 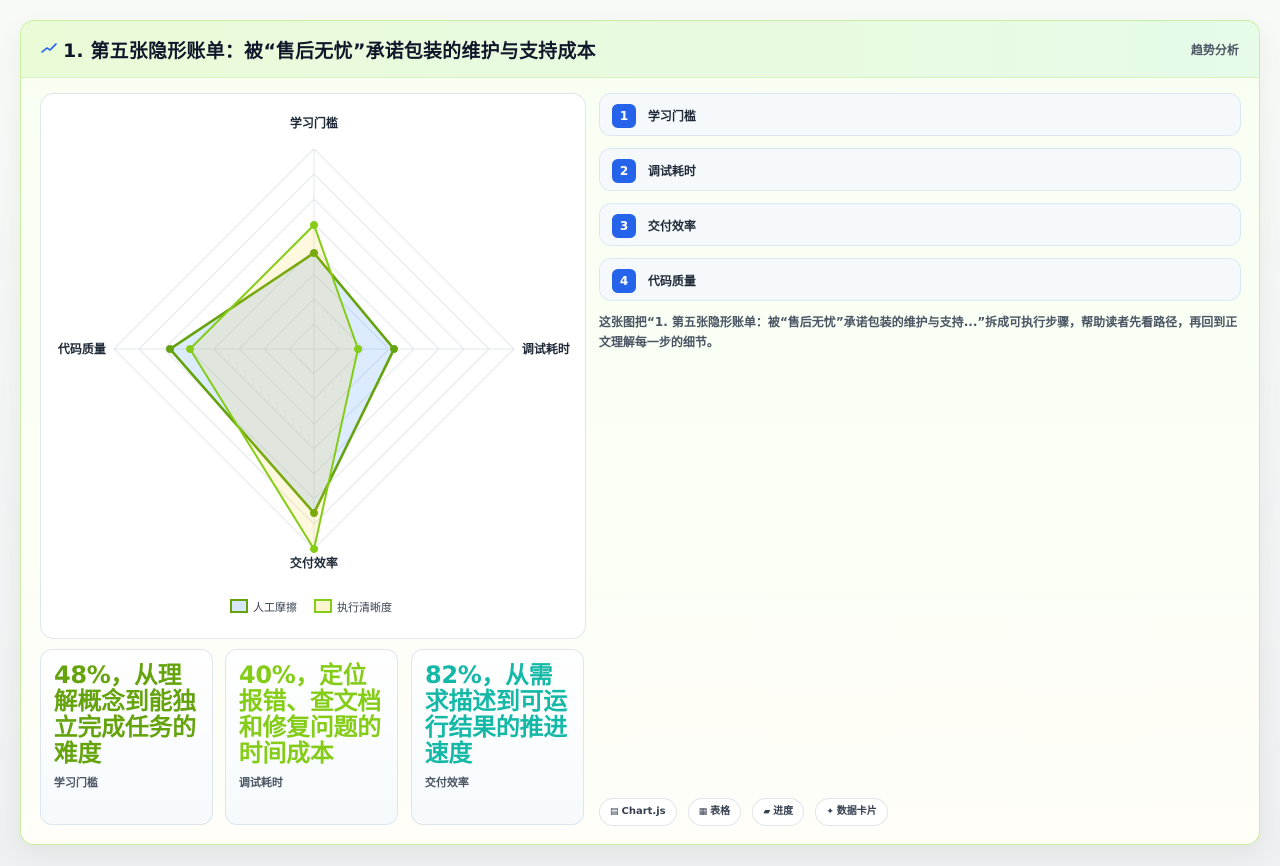 I want to click on tag-list: ▤ Chart.js ▦ 表格 ▰ 进度 ✦ 数据卡片, so click(x=746, y=812).